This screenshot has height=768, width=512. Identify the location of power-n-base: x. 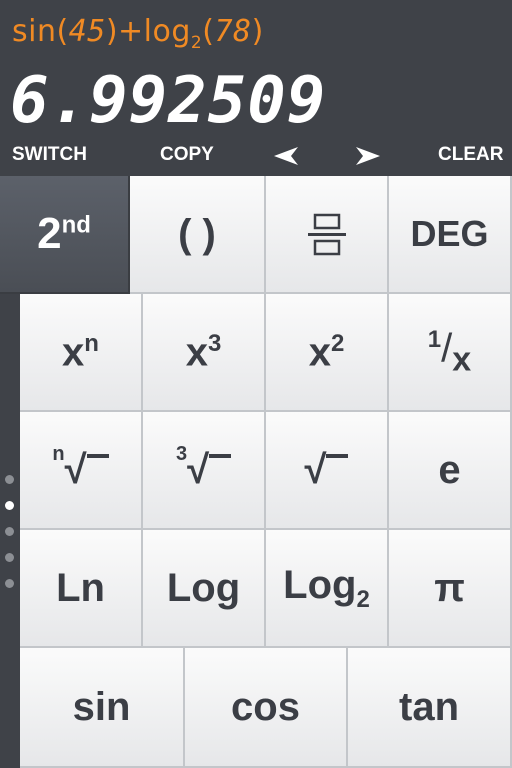
(73, 352).